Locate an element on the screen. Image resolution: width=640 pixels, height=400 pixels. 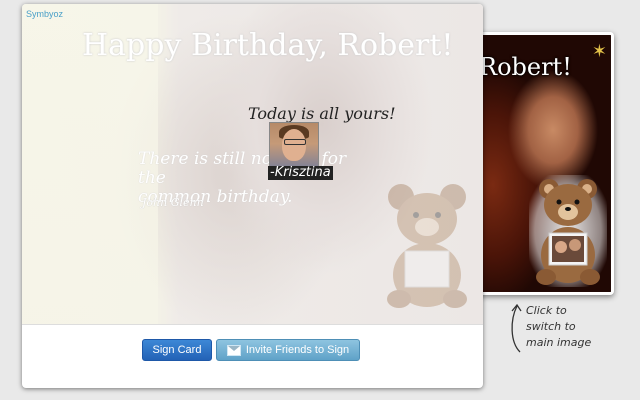
card-footer-divider is located at coordinates (252, 324).